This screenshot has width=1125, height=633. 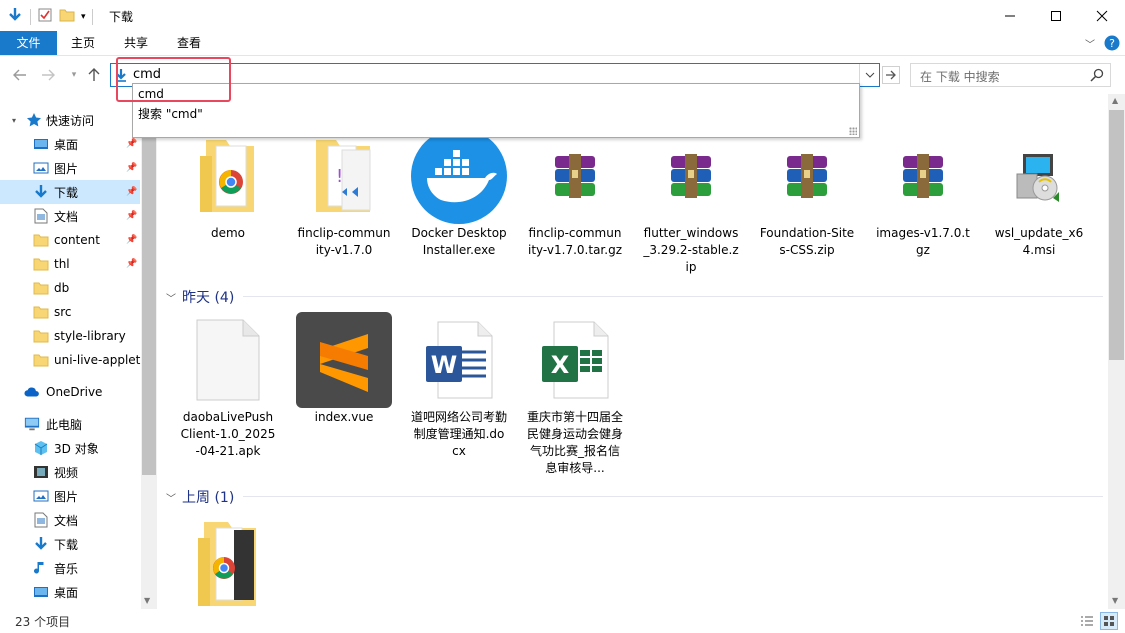 What do you see at coordinates (1097, 76) in the screenshot?
I see `search-icon` at bounding box center [1097, 76].